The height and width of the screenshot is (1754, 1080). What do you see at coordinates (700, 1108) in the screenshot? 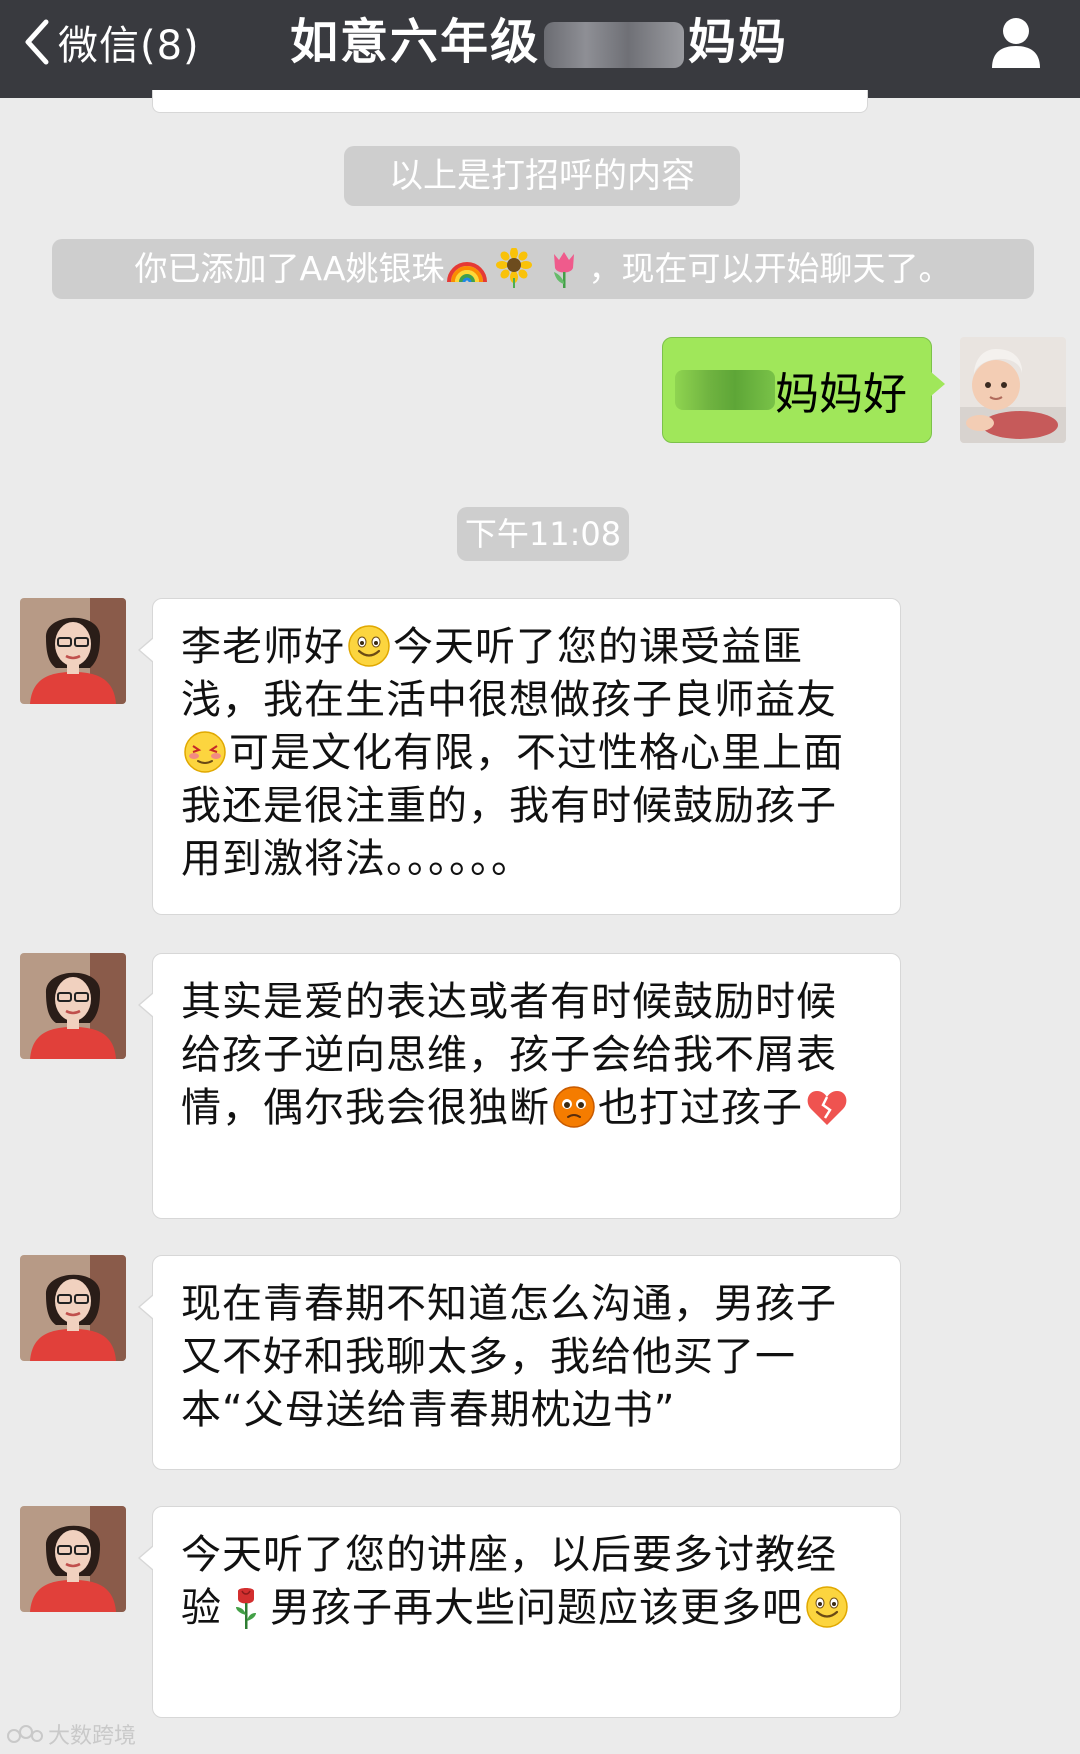
I see `message-text: 也打过孩子` at bounding box center [700, 1108].